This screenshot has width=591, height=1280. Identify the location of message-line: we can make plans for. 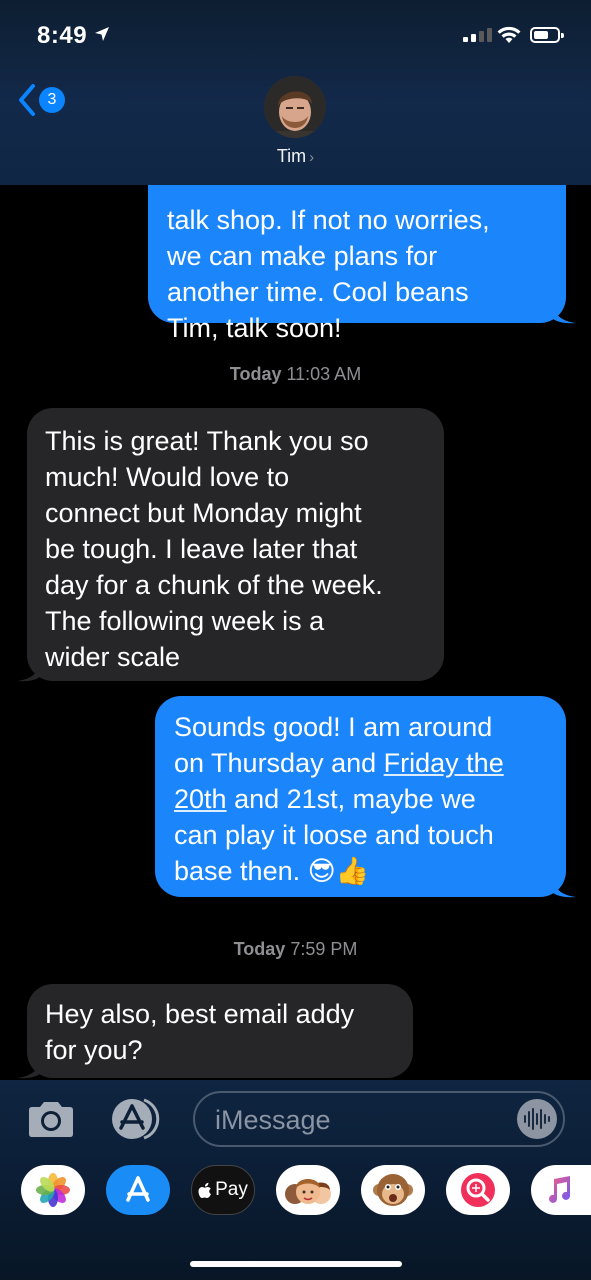
(302, 256).